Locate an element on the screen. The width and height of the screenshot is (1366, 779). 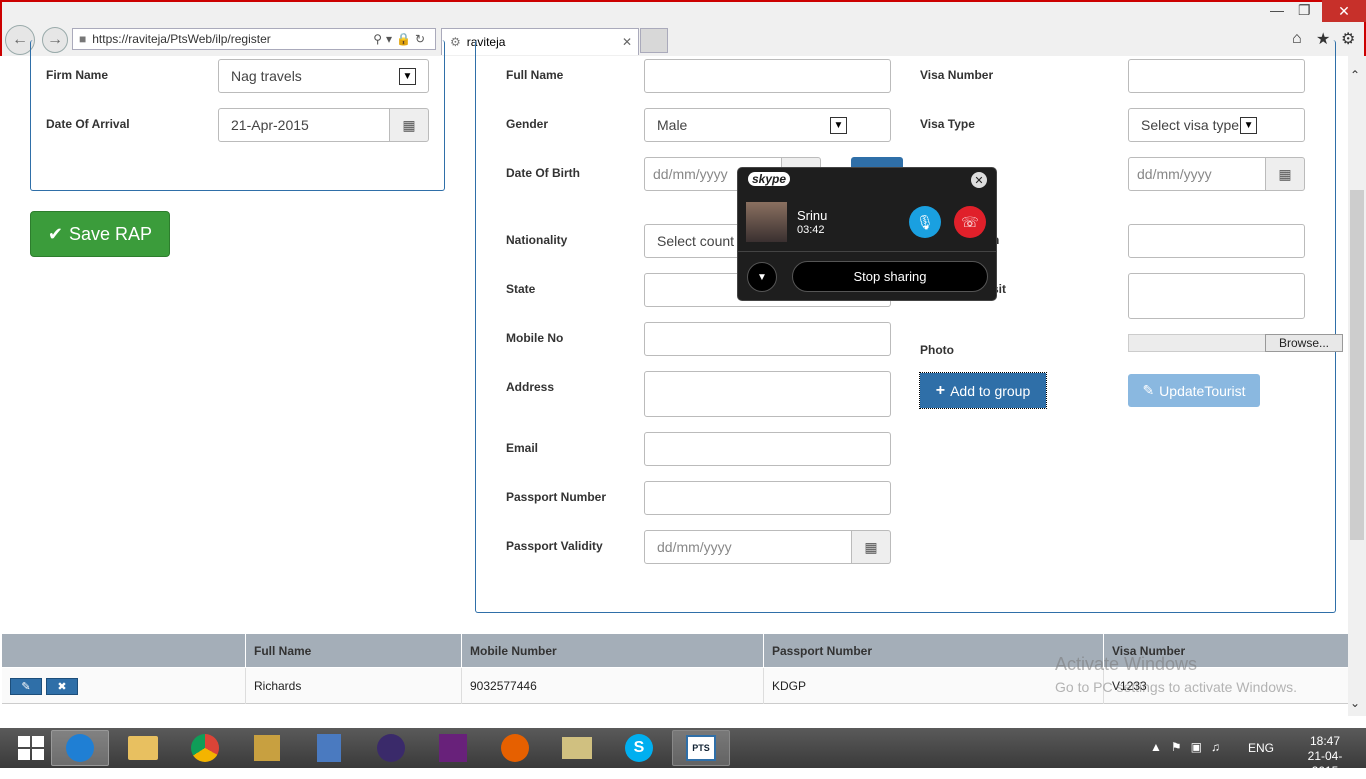
state-label: State is located at coordinates (521, 289).